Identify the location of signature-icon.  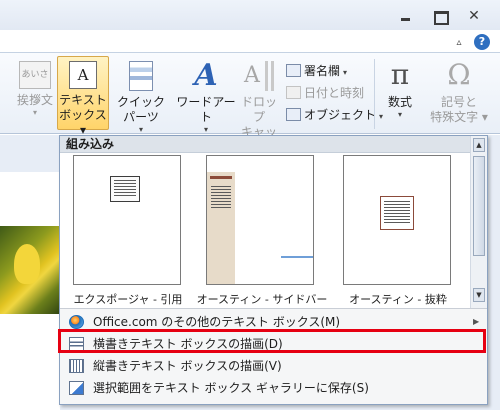
(293, 70).